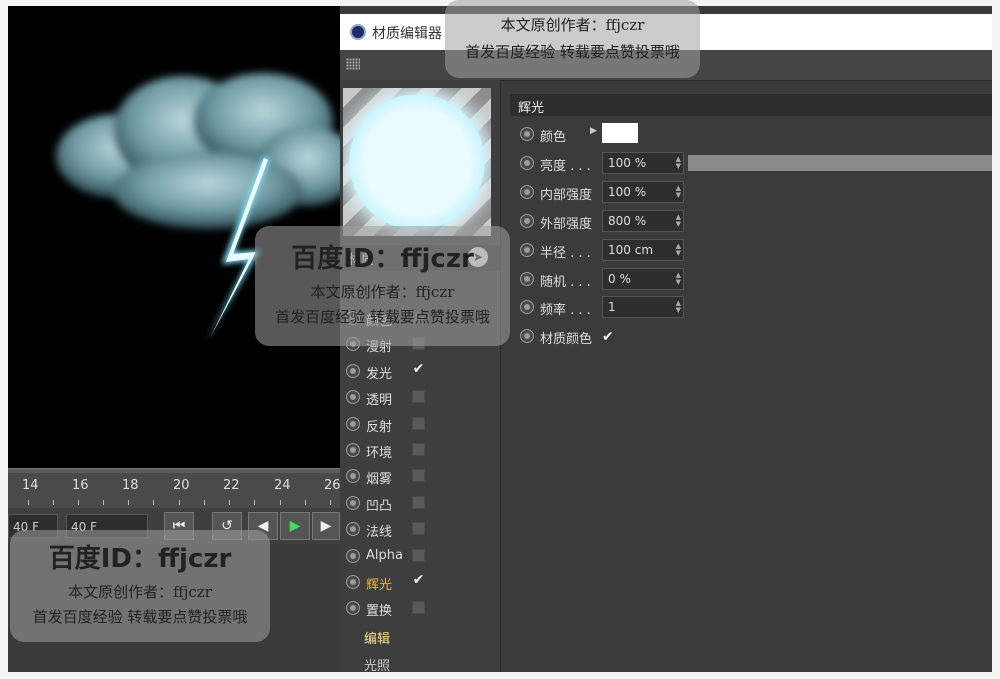  I want to click on prop-inner-strength: 内部强度 100 % ▲ ▼, so click(751, 192).